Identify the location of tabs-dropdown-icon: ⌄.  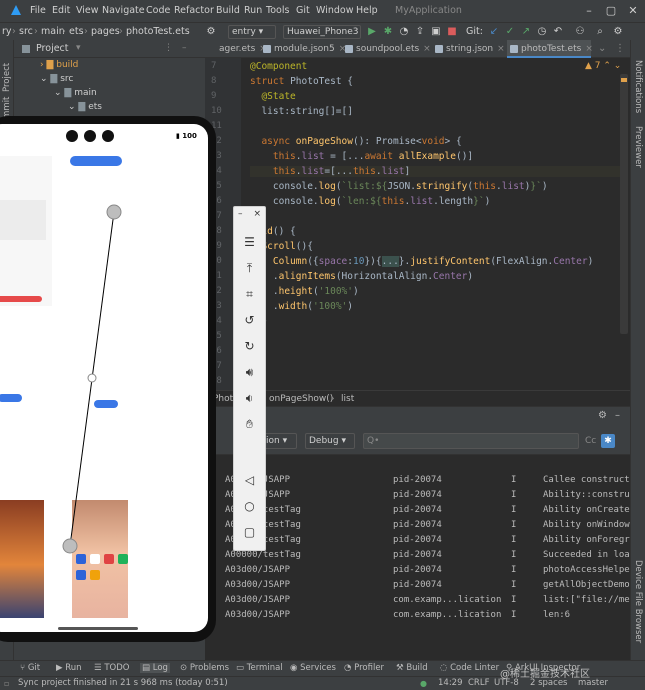
(602, 48).